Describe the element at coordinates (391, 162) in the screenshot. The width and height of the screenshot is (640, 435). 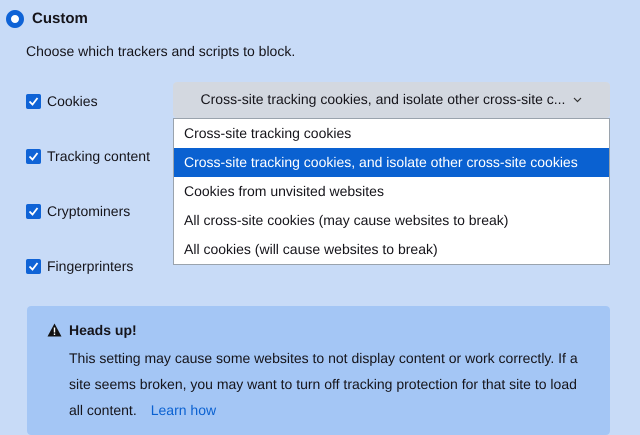
I see `dropdown-option: Cross-site tracking cookies, and isolate other cross-site cookies` at that location.